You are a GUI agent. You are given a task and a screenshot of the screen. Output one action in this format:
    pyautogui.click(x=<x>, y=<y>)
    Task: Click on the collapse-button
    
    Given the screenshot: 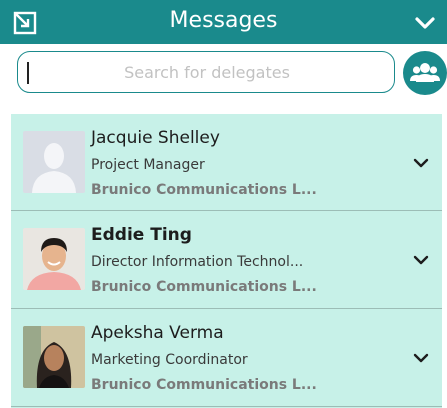 What is the action you would take?
    pyautogui.click(x=425, y=23)
    